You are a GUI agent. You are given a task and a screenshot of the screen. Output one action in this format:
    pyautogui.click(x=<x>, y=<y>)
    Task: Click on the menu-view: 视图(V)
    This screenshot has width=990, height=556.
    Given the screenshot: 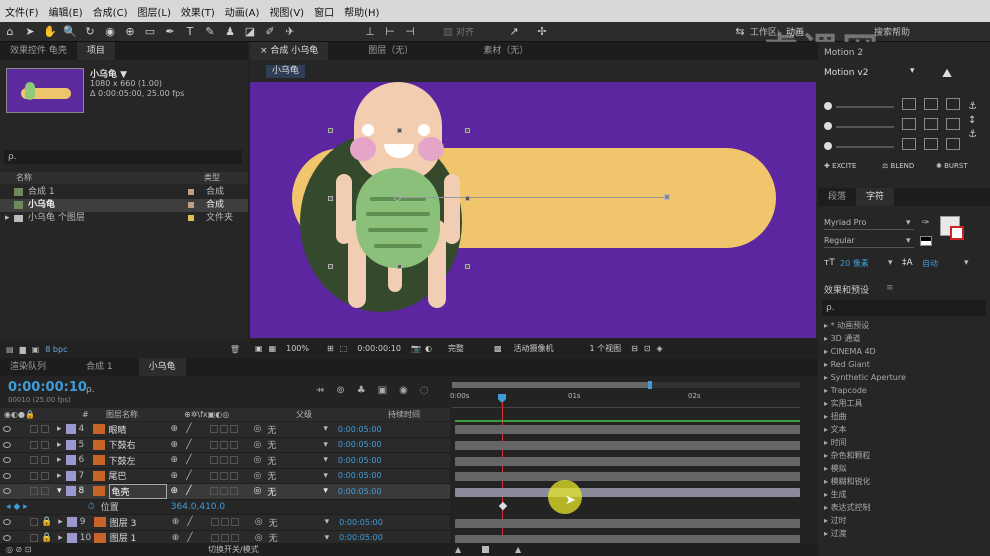 What is the action you would take?
    pyautogui.click(x=286, y=11)
    